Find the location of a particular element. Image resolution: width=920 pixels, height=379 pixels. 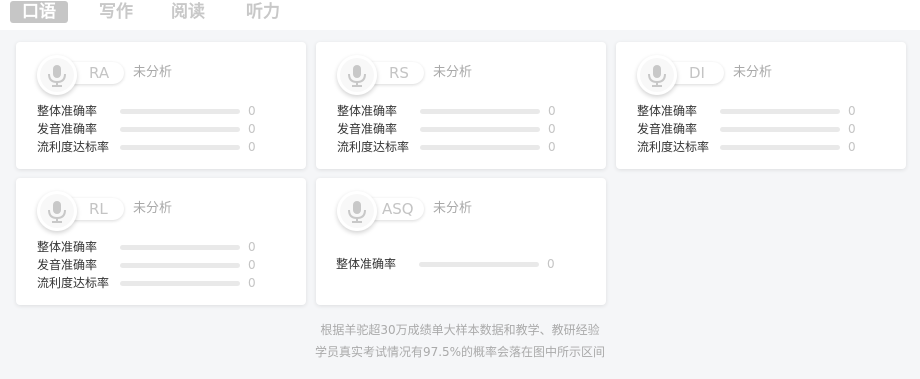

task-card-asq: ASQ 未分析 整体准确率 0 is located at coordinates (461, 241).